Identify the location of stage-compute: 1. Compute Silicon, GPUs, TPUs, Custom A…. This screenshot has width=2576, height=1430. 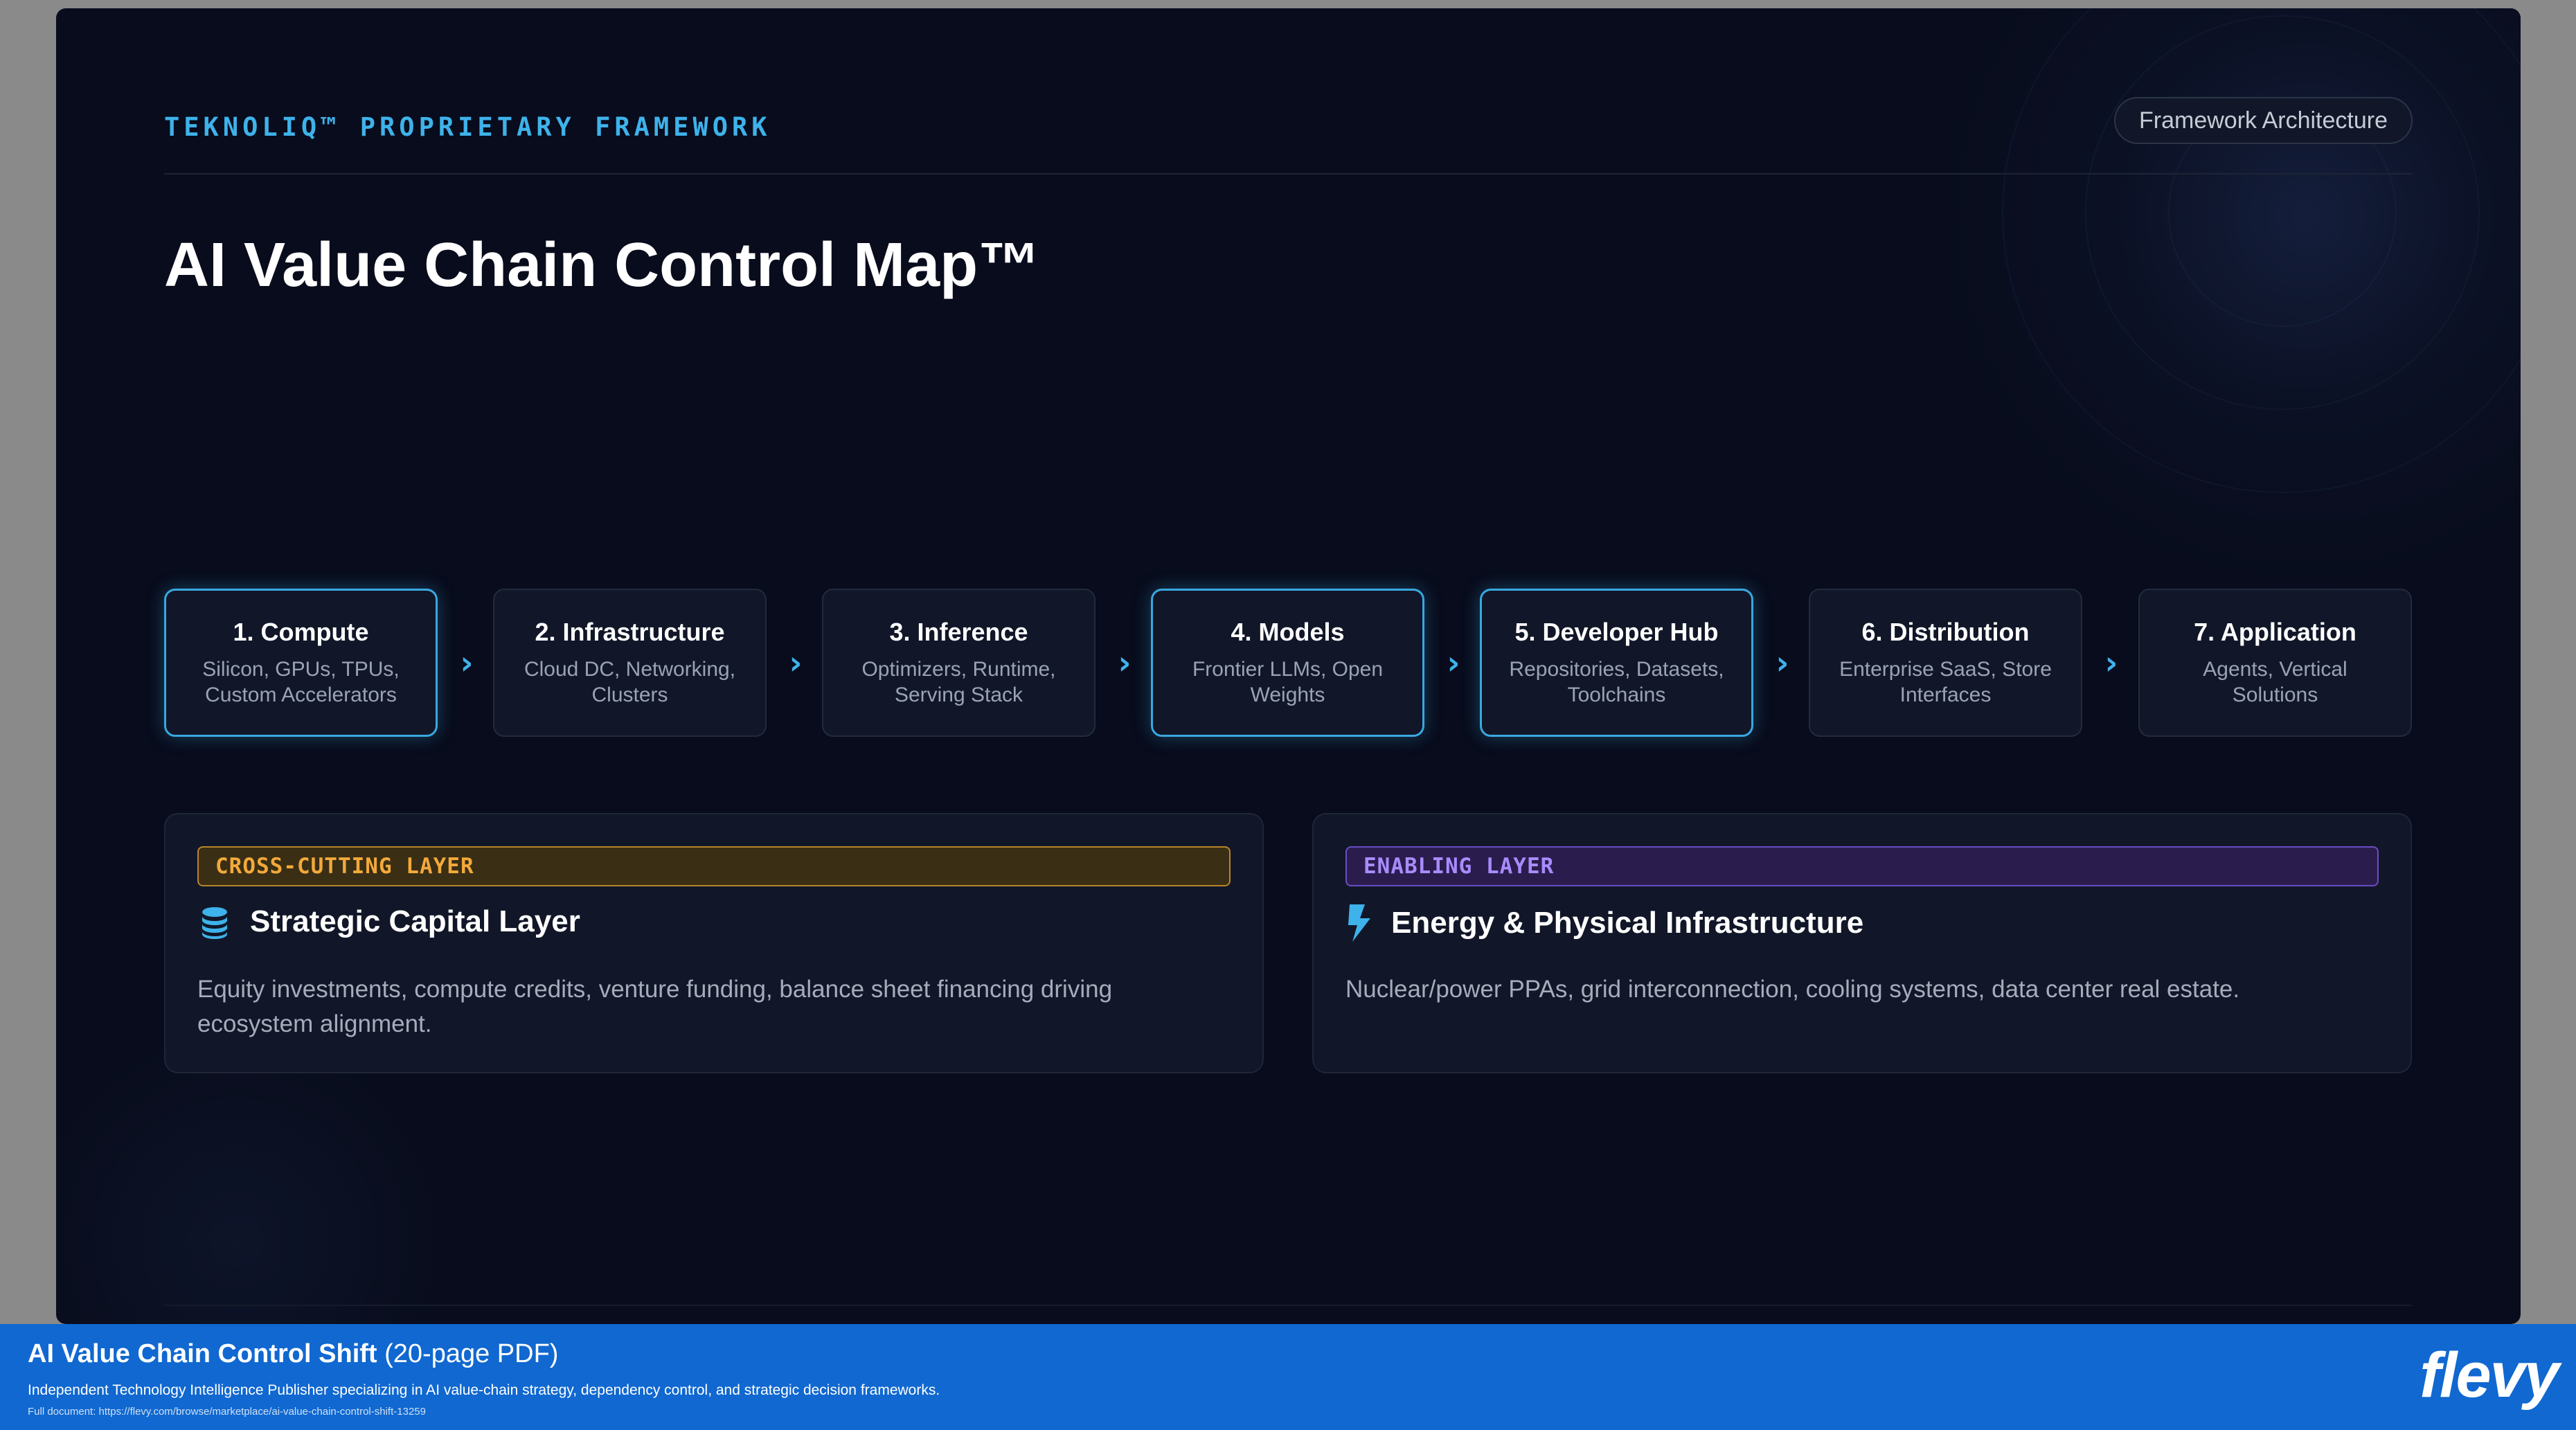
(301, 663).